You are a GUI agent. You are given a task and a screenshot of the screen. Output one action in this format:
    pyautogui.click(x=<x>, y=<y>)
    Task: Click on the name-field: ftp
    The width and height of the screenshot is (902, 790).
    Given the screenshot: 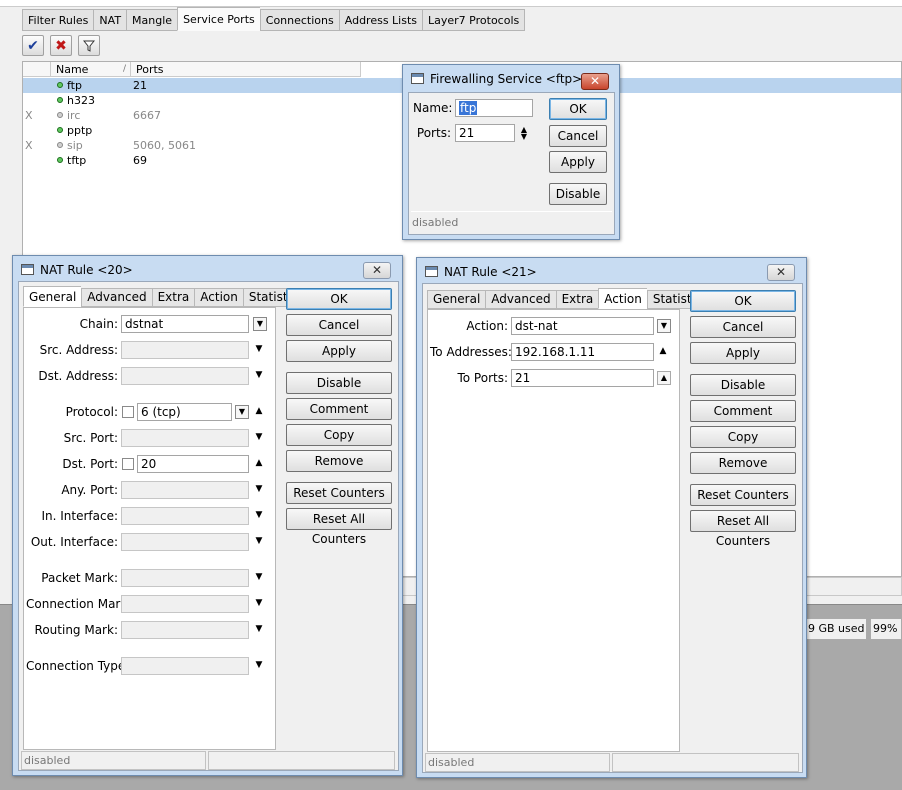 What is the action you would take?
    pyautogui.click(x=494, y=108)
    